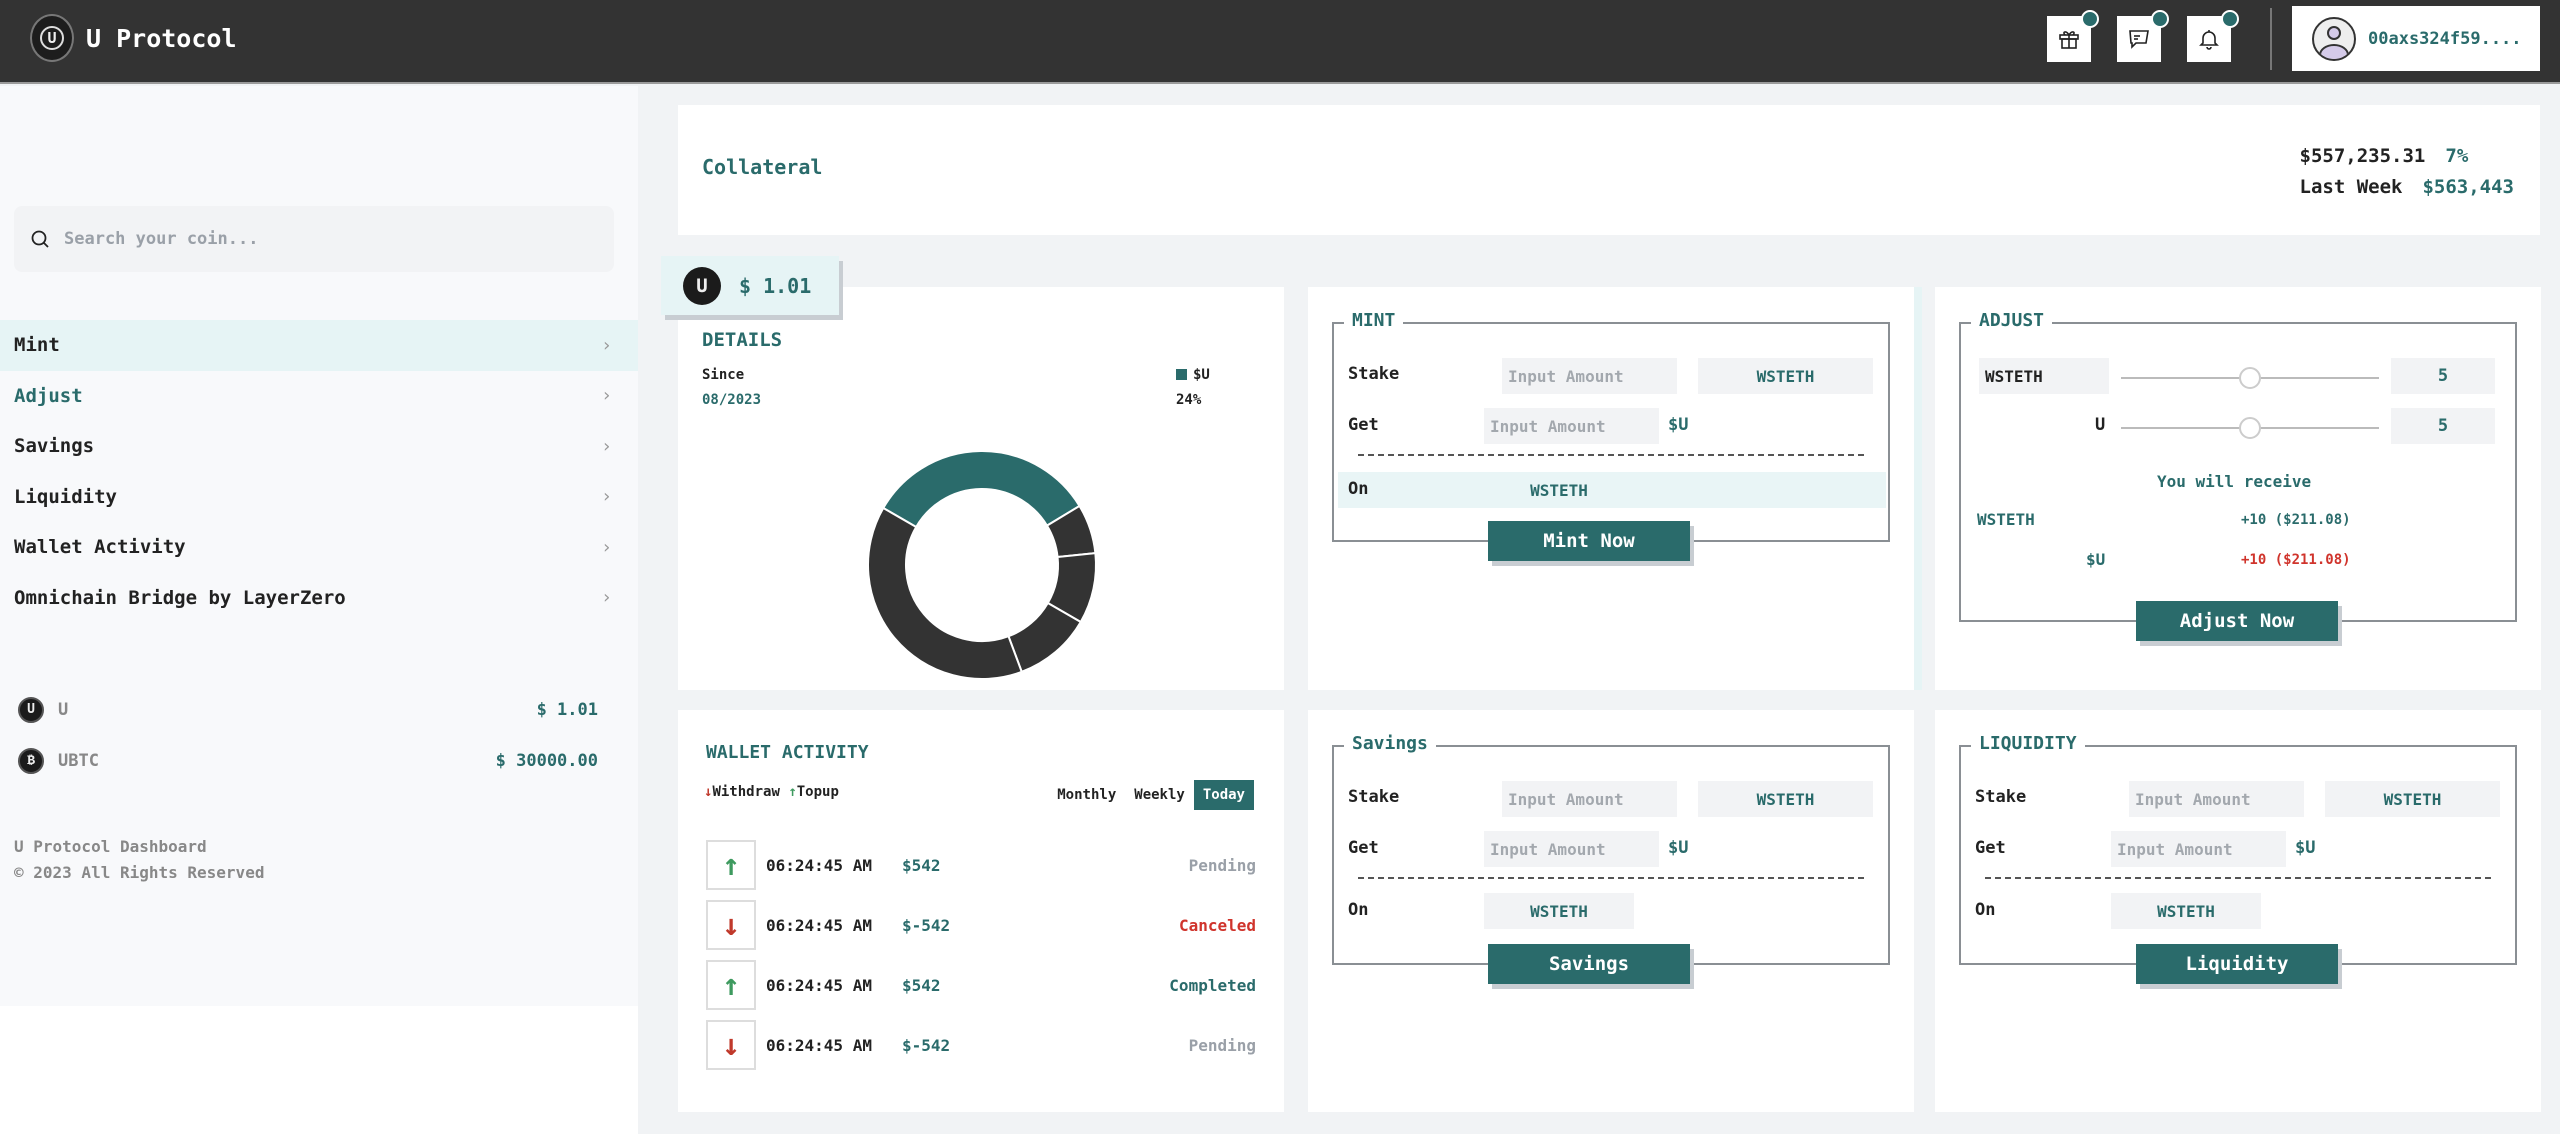  What do you see at coordinates (2069, 40) in the screenshot?
I see `gift-icon` at bounding box center [2069, 40].